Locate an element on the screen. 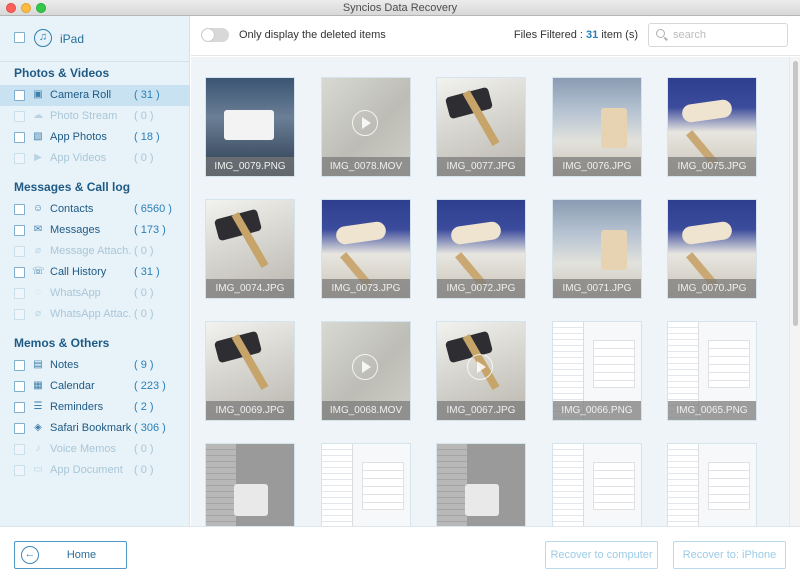 The width and height of the screenshot is (800, 582). file-name: IMG_0079.PNG is located at coordinates (250, 166).